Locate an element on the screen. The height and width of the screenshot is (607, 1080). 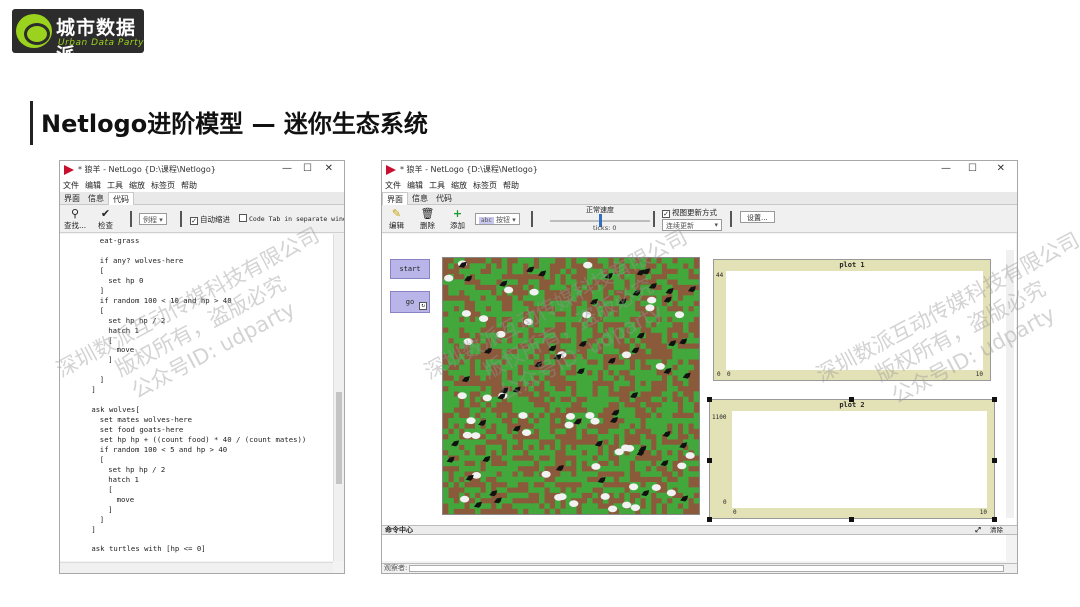
world-view is located at coordinates (571, 386).